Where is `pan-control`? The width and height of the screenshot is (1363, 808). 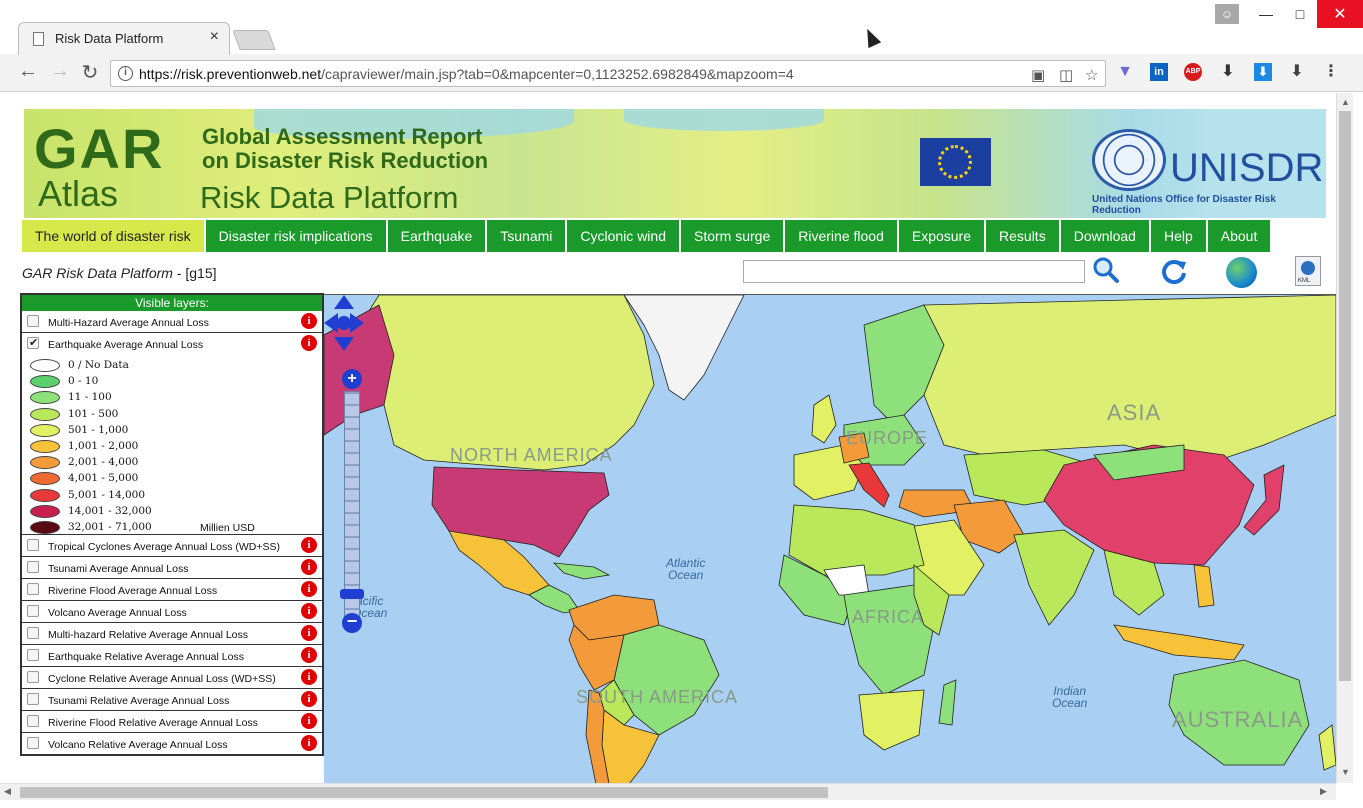 pan-control is located at coordinates (344, 323).